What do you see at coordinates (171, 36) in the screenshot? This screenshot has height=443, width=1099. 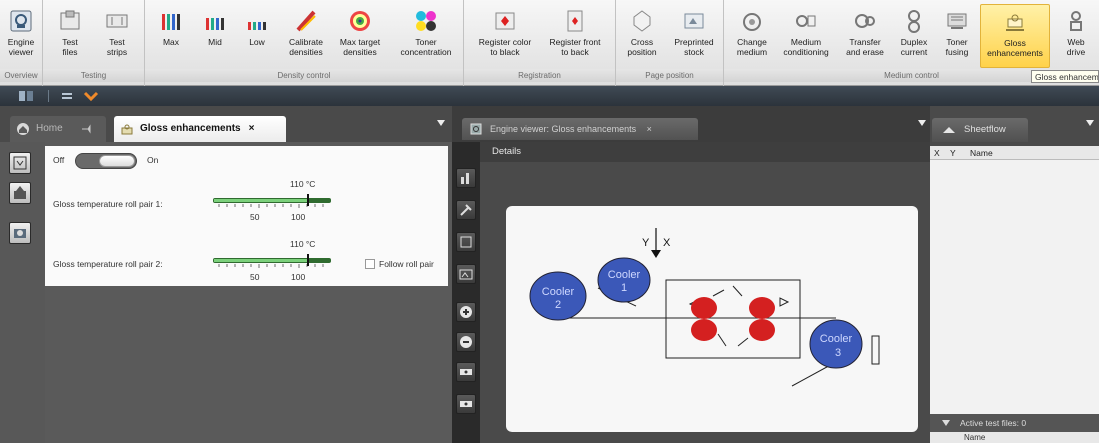 I see `max-button: Max` at bounding box center [171, 36].